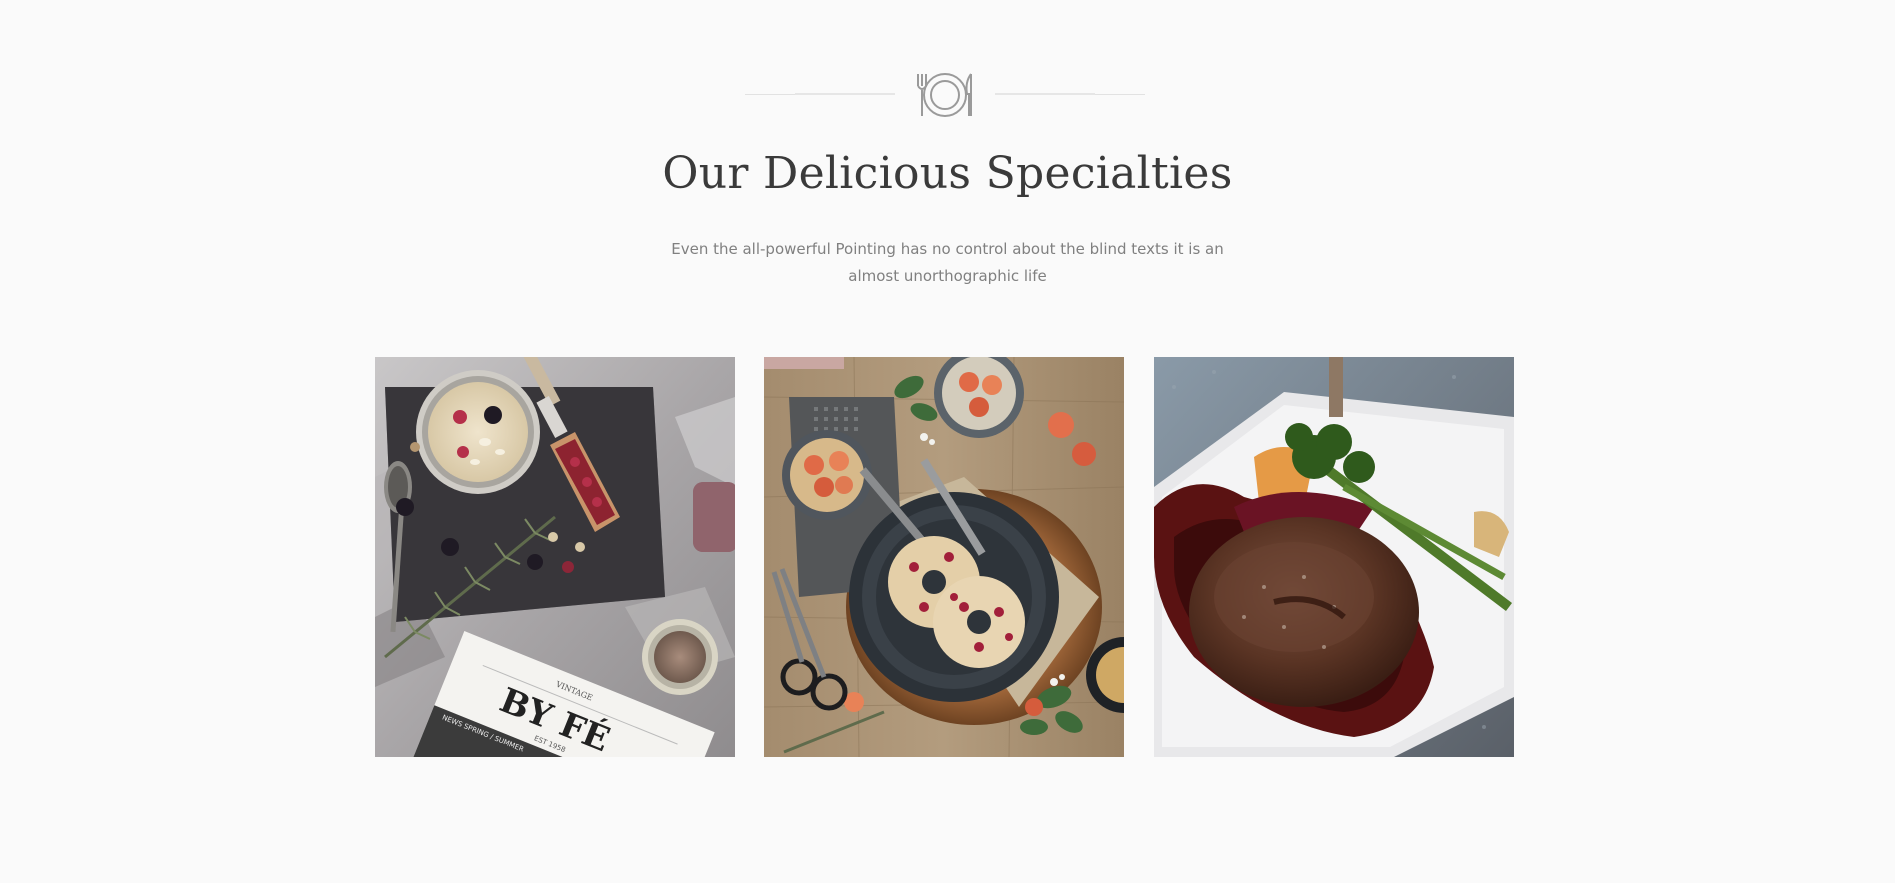  I want to click on steak-plate-photo, so click(1334, 557).